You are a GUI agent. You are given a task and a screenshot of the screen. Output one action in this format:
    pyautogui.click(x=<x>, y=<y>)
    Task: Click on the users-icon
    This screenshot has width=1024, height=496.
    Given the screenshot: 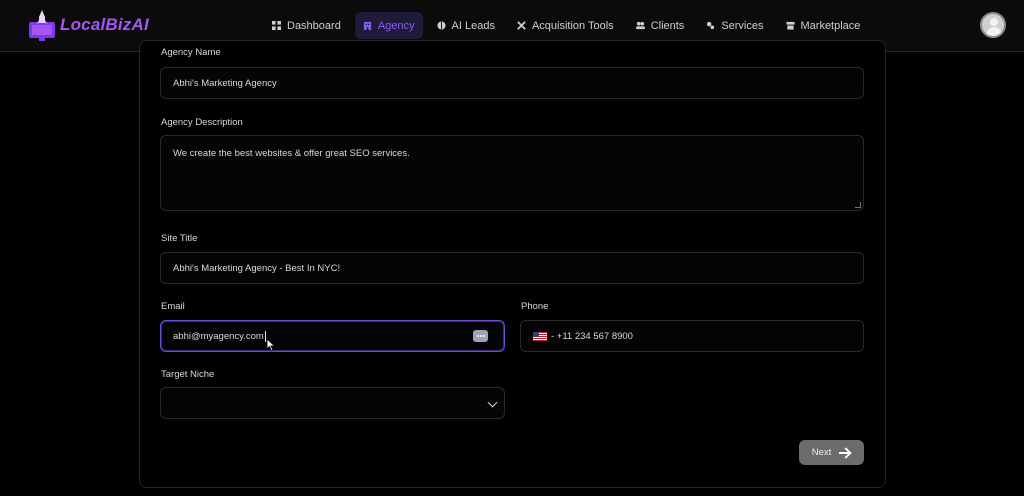 What is the action you would take?
    pyautogui.click(x=640, y=25)
    